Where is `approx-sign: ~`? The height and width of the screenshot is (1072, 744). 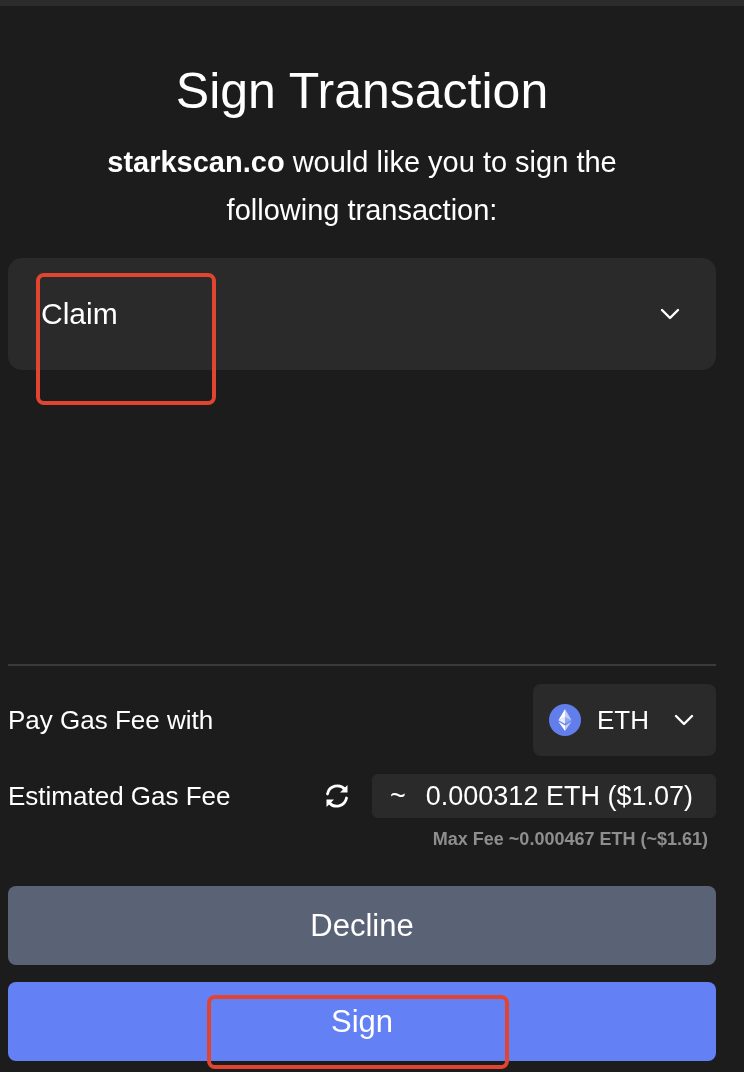
approx-sign: ~ is located at coordinates (398, 796).